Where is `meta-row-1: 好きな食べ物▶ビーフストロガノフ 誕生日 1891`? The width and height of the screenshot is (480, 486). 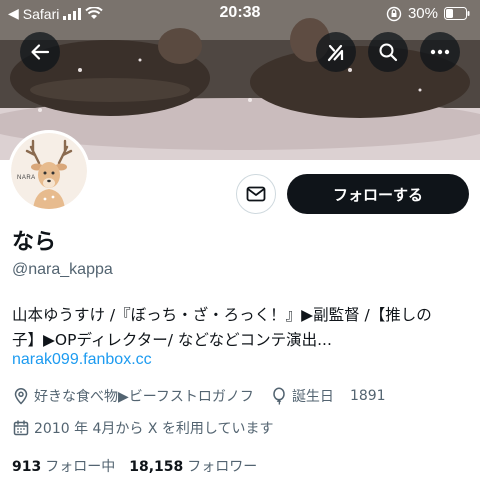 meta-row-1: 好きな食べ物▶ビーフストロガノフ 誕生日 1891 is located at coordinates (199, 396).